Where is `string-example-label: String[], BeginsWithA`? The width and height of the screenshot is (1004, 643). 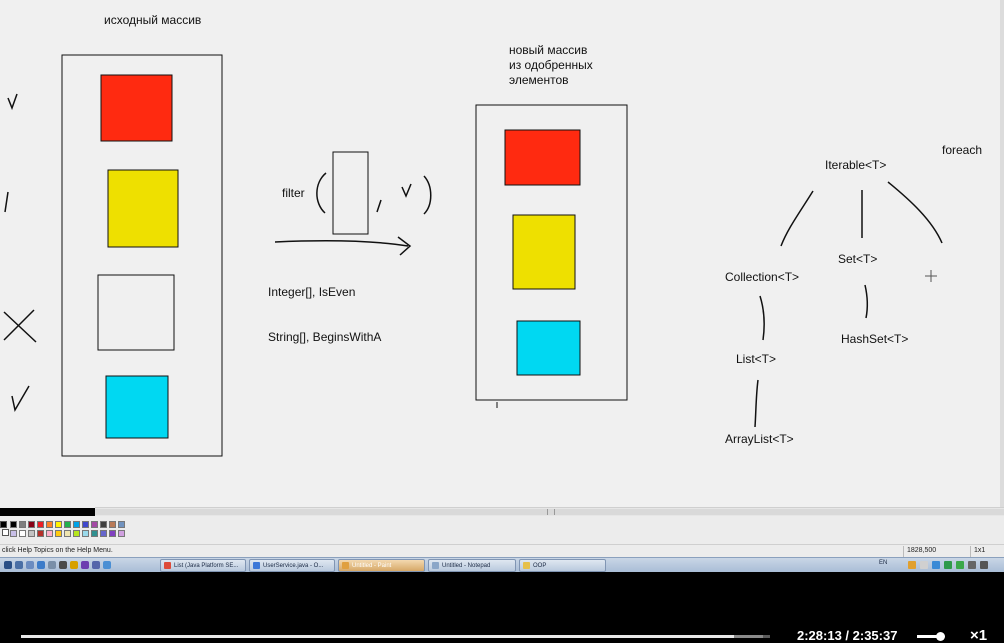
string-example-label: String[], BeginsWithA is located at coordinates (325, 337).